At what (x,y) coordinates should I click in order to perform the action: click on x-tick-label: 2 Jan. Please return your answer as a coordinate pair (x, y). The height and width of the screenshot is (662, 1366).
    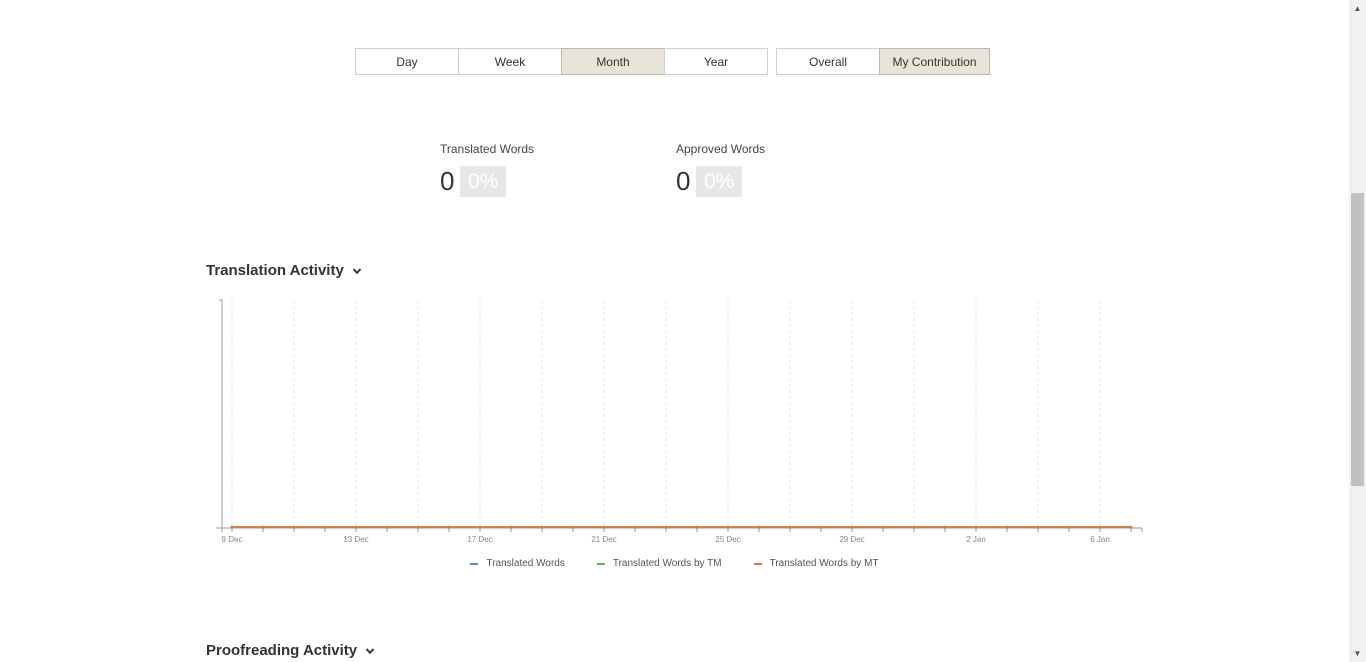
    Looking at the image, I should click on (976, 539).